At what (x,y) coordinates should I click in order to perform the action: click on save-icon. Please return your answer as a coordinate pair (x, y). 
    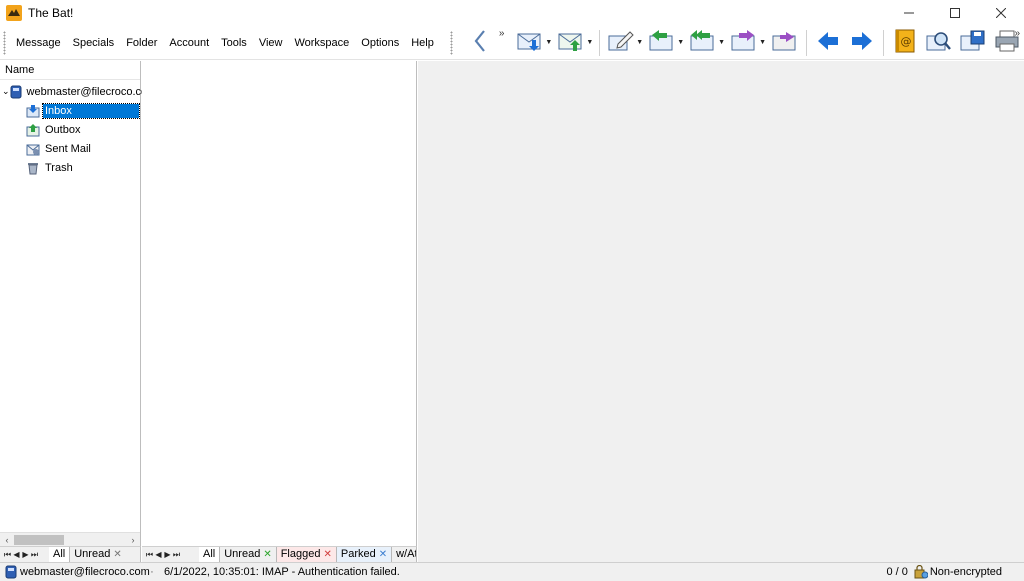
    Looking at the image, I should click on (973, 42).